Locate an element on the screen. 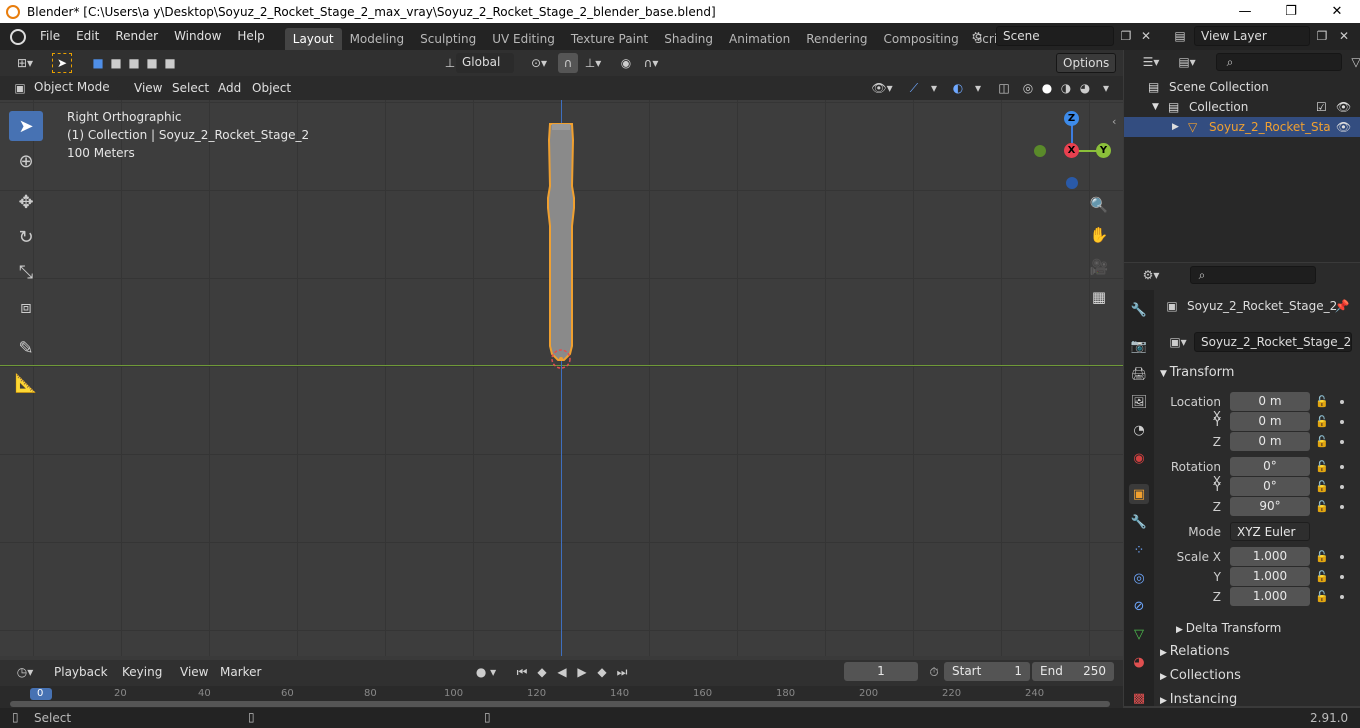  move-tool-icon: ✥ is located at coordinates (26, 202).